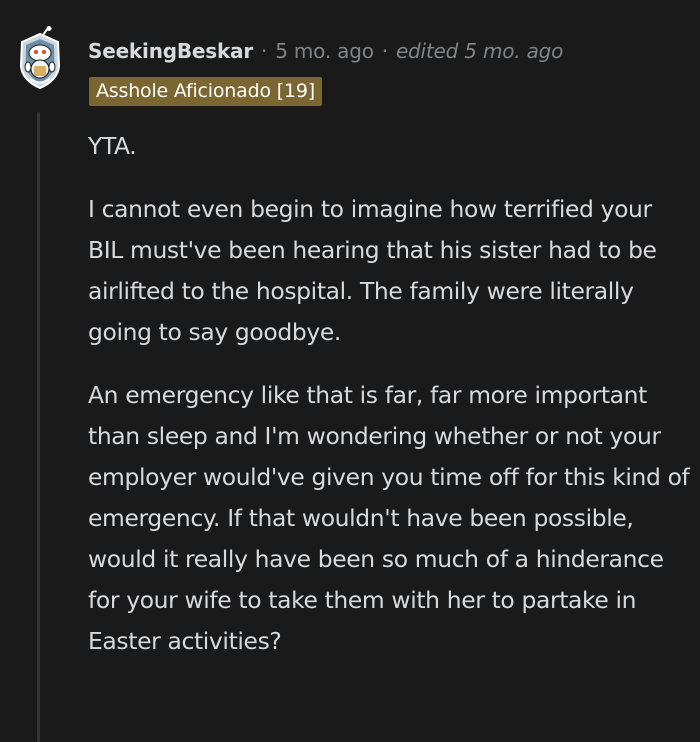  What do you see at coordinates (170, 51) in the screenshot?
I see `username-link: SeekingBeskar` at bounding box center [170, 51].